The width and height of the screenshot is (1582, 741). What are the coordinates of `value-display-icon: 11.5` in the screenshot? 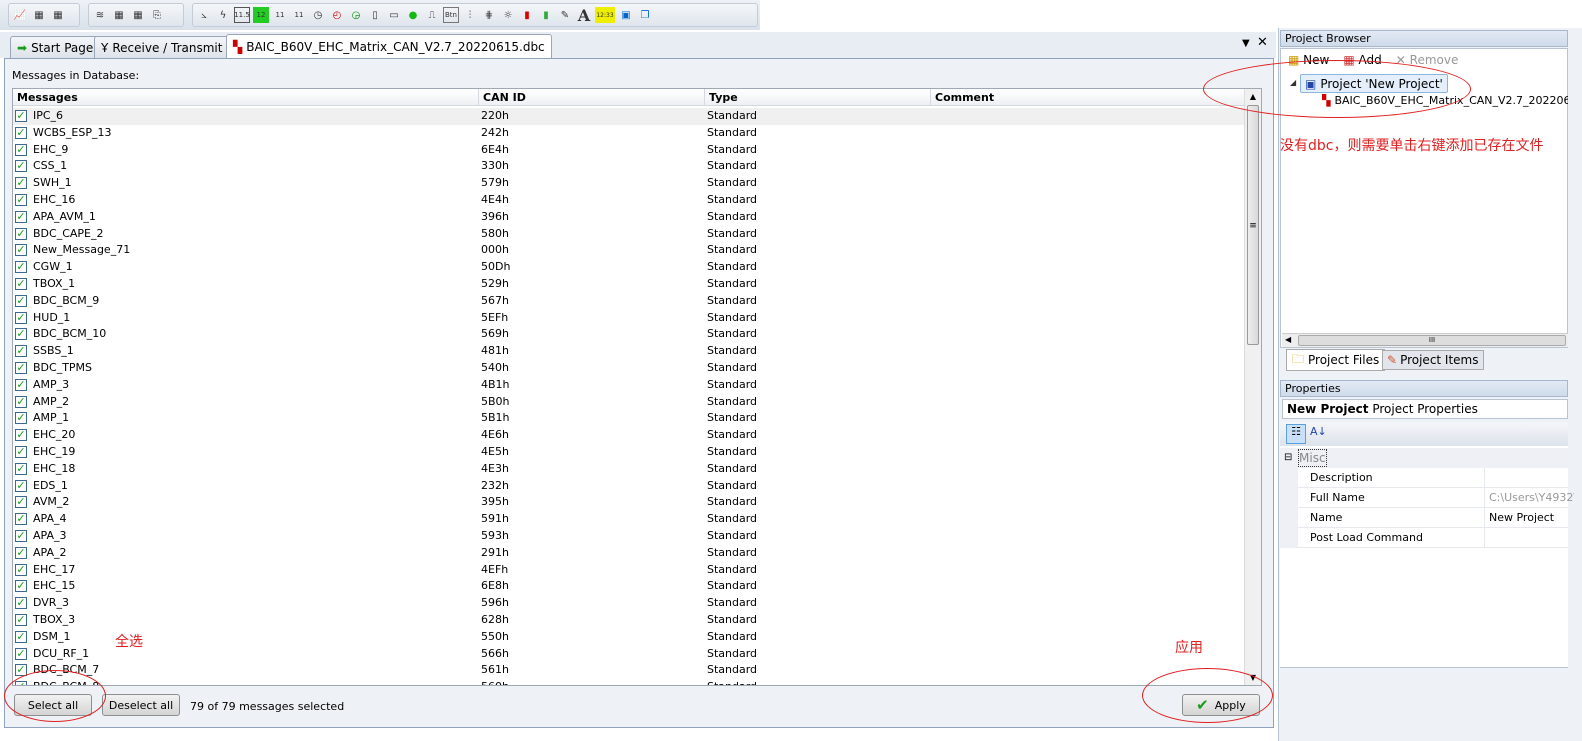 It's located at (242, 15).